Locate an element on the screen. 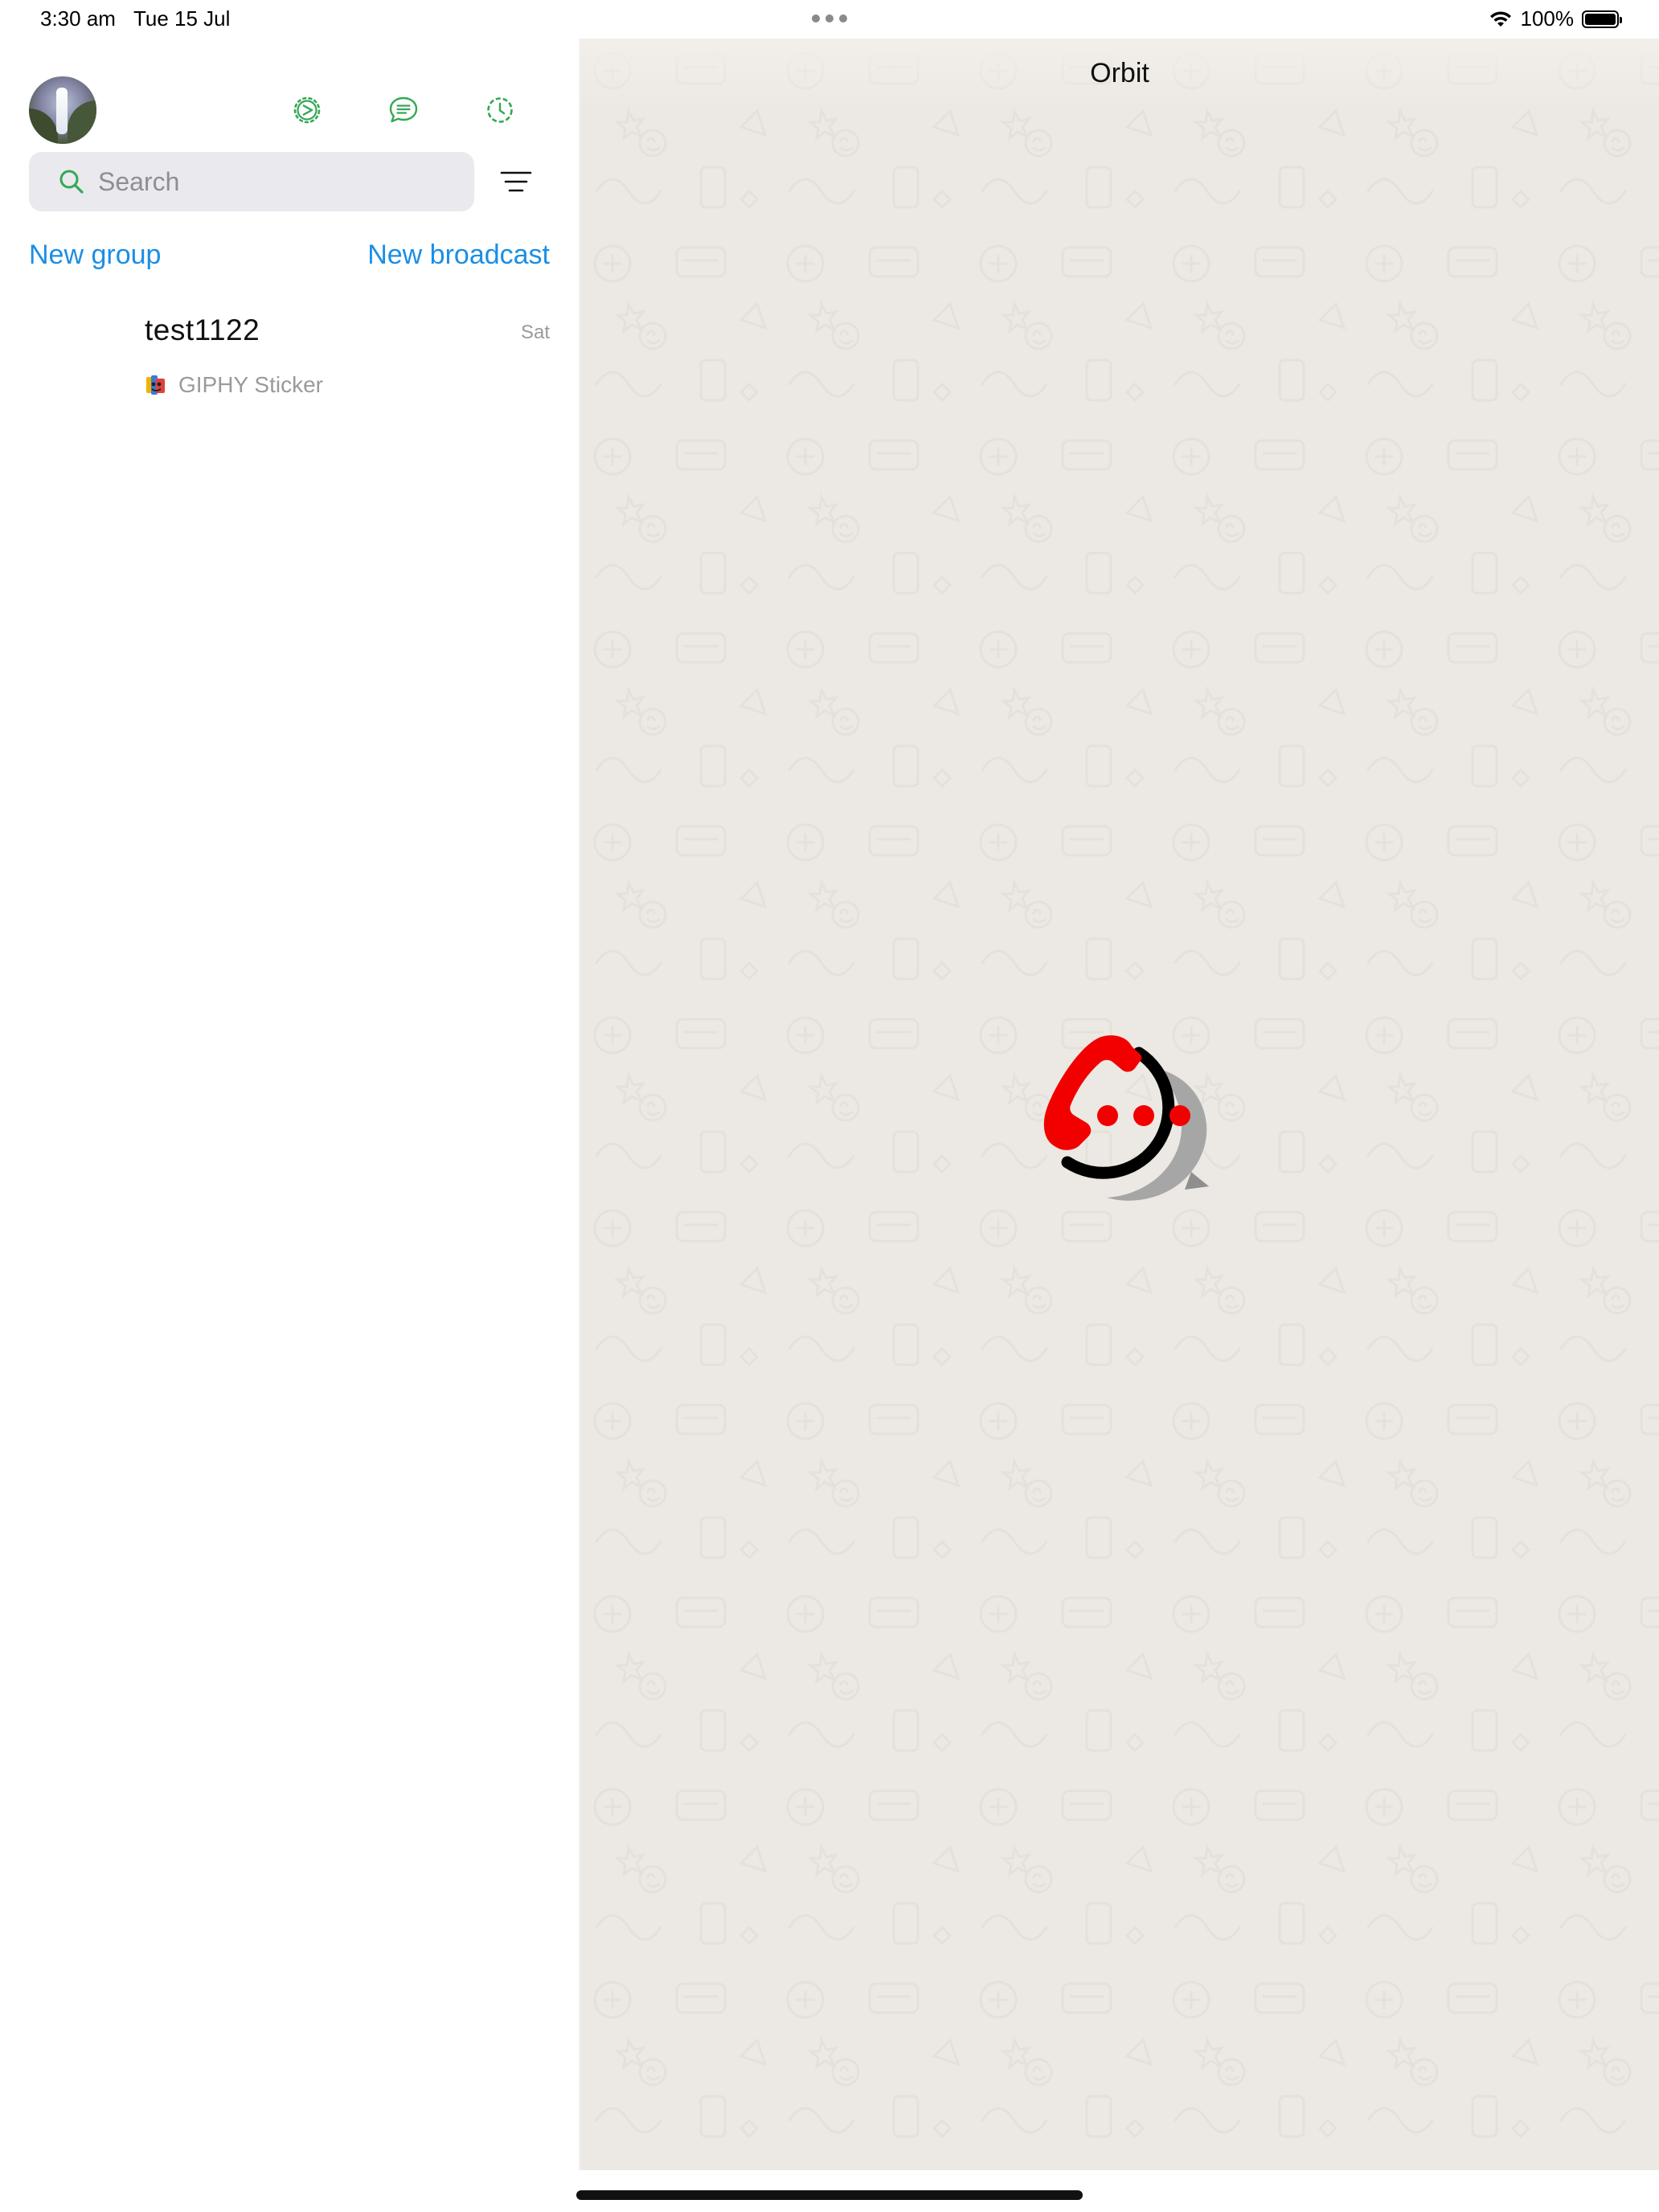 The height and width of the screenshot is (2212, 1659). orbit-logo-icon is located at coordinates (1126, 1118).